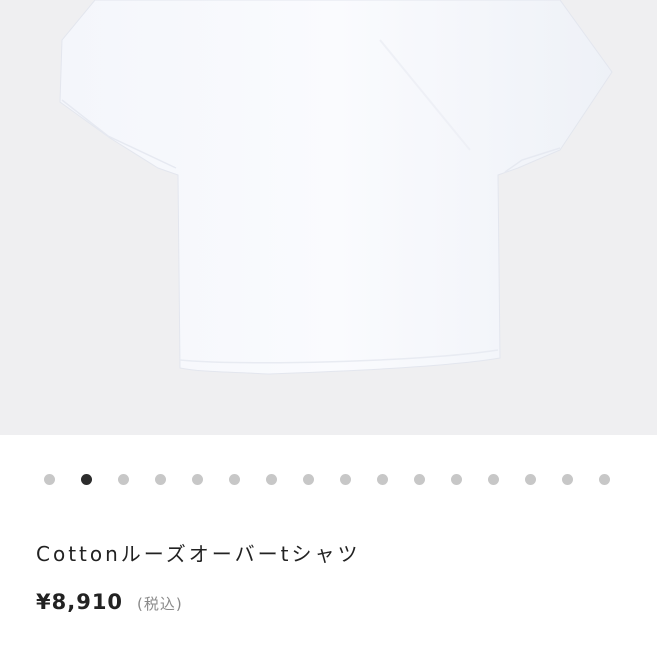  What do you see at coordinates (160, 604) in the screenshot?
I see `tax-included-note: (税込)` at bounding box center [160, 604].